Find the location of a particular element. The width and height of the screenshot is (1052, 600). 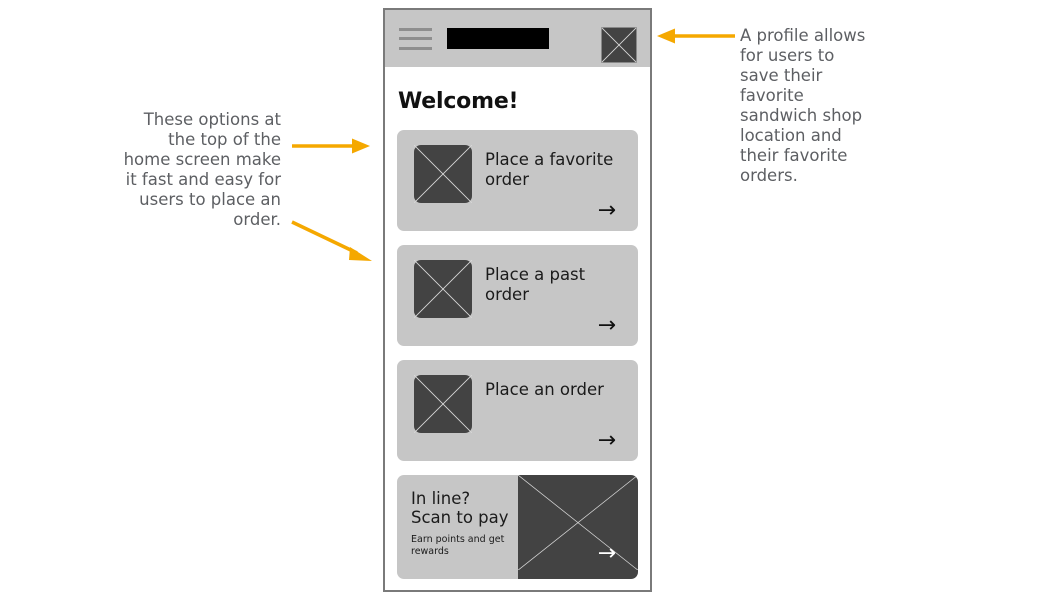

annotation-arrow-right-icon is located at coordinates (696, 36).